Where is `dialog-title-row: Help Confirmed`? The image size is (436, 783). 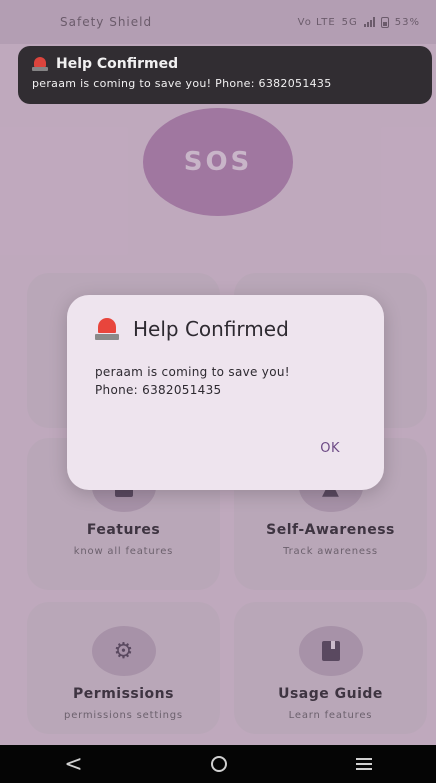
dialog-title-row: Help Confirmed is located at coordinates (225, 329).